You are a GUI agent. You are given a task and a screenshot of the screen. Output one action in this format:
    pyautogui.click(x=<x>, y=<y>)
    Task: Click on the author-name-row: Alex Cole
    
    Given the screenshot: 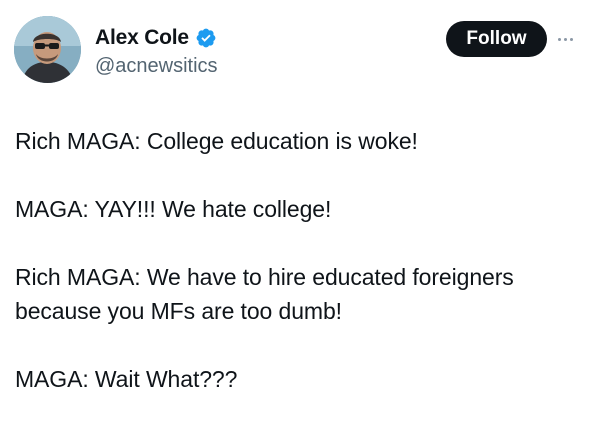 What is the action you would take?
    pyautogui.click(x=156, y=38)
    